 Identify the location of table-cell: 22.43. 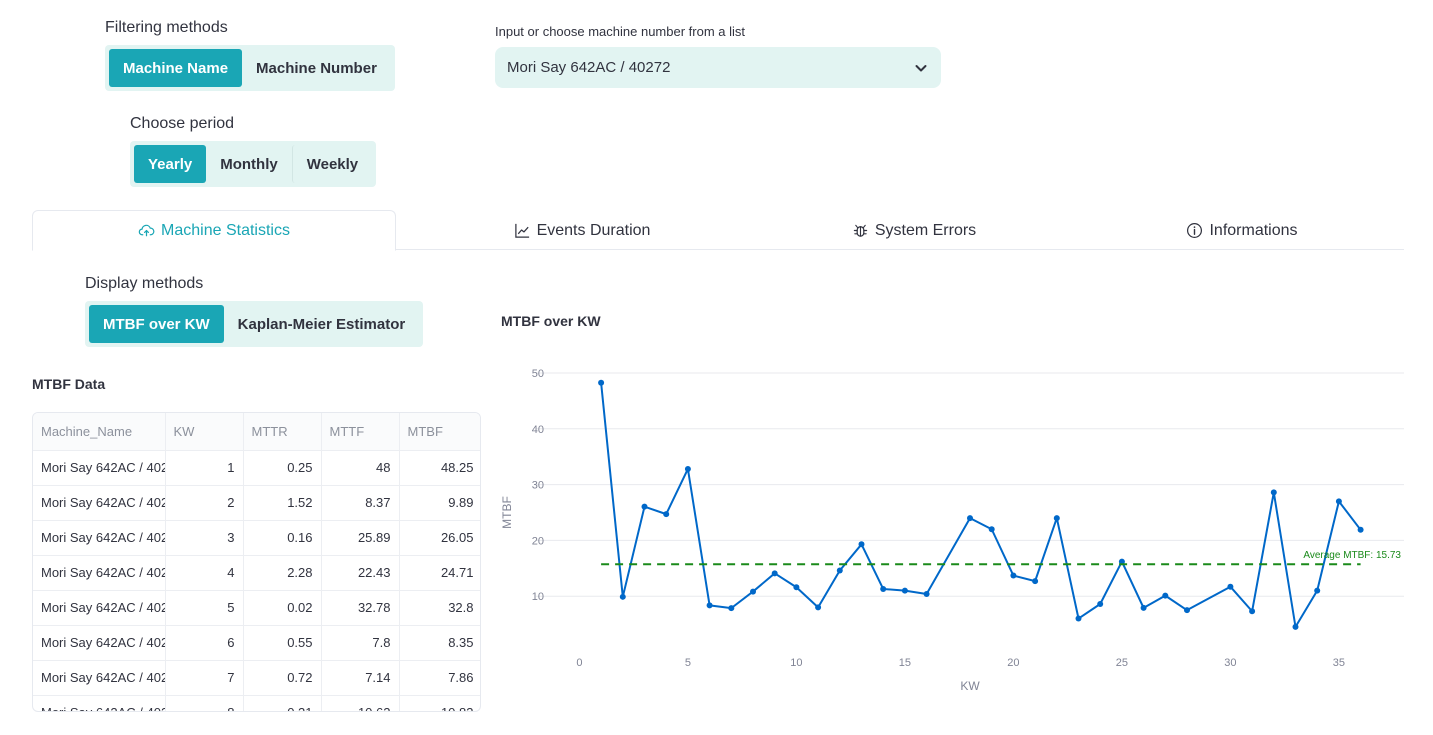
(360, 573).